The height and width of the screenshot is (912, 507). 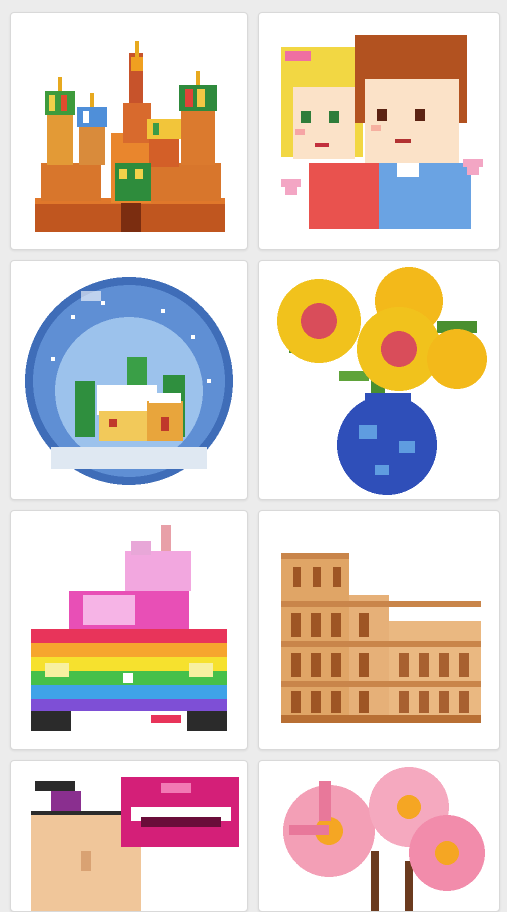 What do you see at coordinates (130, 136) in the screenshot?
I see `cathedral-icon` at bounding box center [130, 136].